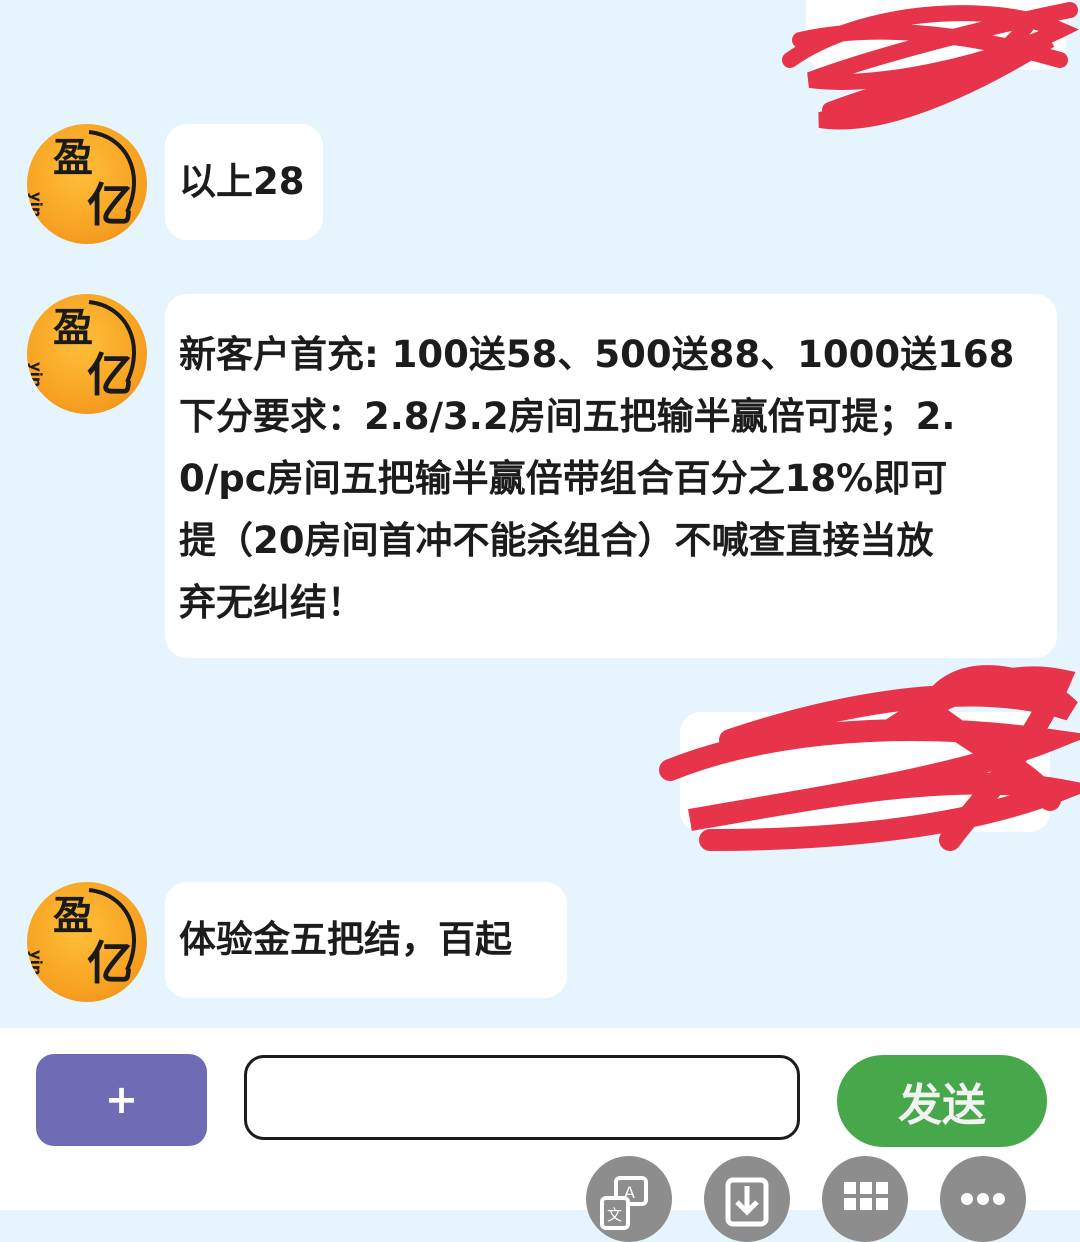 Image resolution: width=1080 pixels, height=1242 pixels. Describe the element at coordinates (244, 182) in the screenshot. I see `incoming-message-bubble: 以上28` at that location.